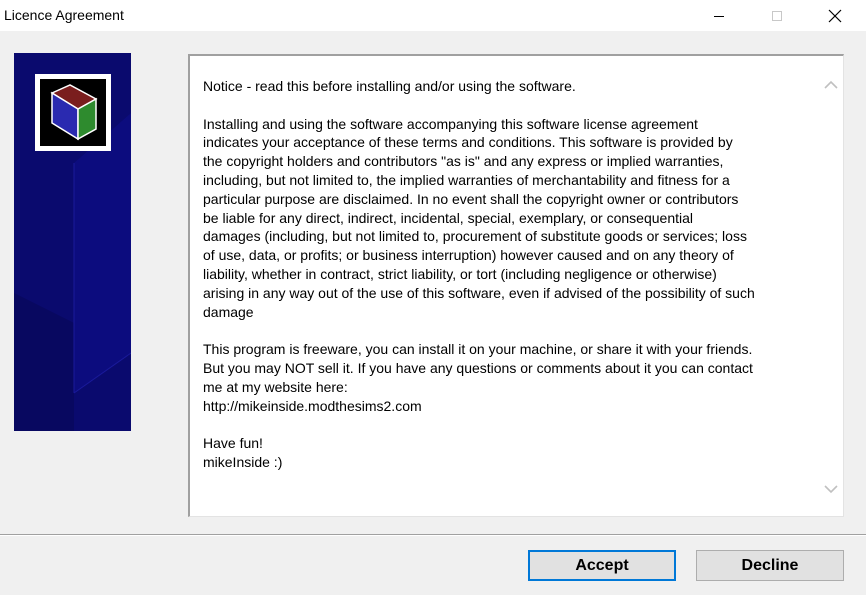 Image resolution: width=866 pixels, height=595 pixels. I want to click on scroll-down-button, so click(831, 489).